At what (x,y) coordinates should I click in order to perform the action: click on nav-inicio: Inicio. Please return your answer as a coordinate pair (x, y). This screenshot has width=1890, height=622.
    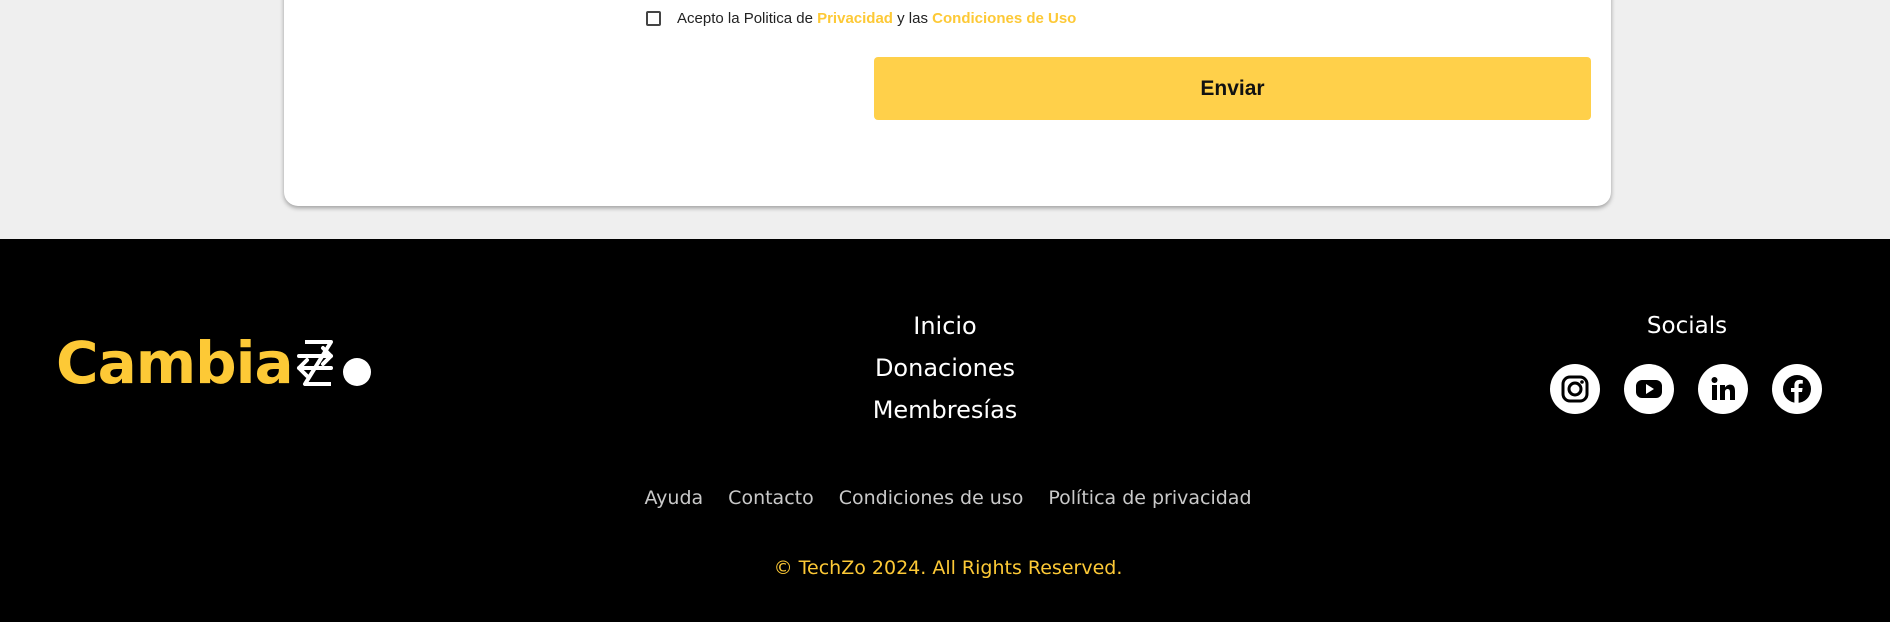
    Looking at the image, I should click on (945, 326).